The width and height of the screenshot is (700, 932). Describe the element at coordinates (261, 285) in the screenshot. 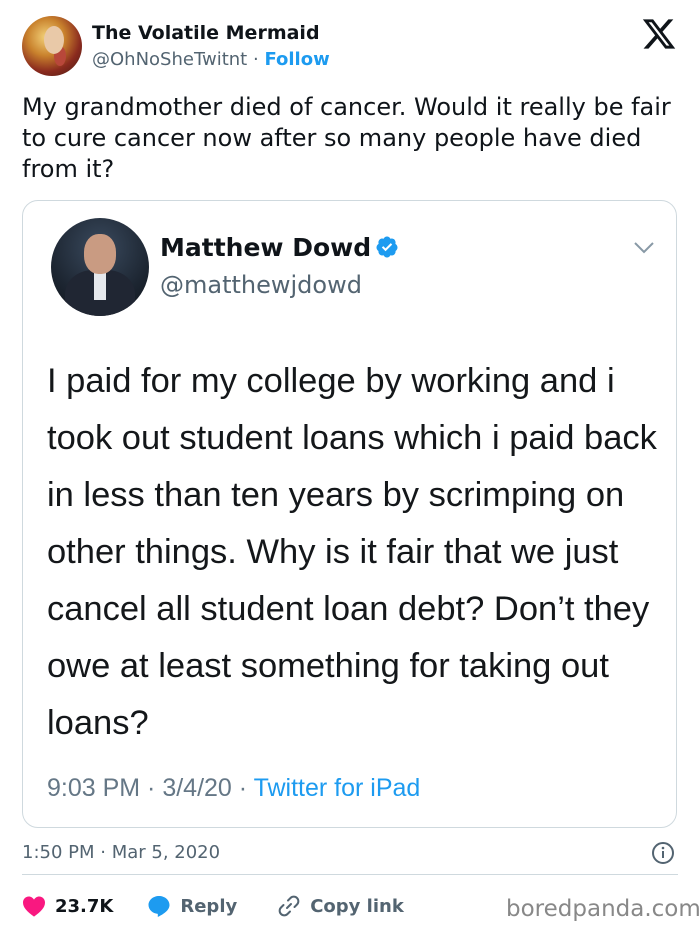

I see `quoted-author-handle: @matthewjdowd` at that location.